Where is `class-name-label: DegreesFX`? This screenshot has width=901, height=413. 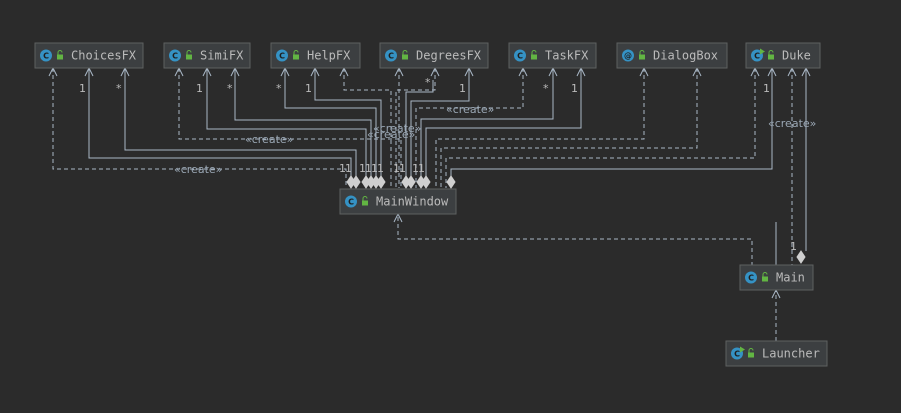 class-name-label: DegreesFX is located at coordinates (449, 56).